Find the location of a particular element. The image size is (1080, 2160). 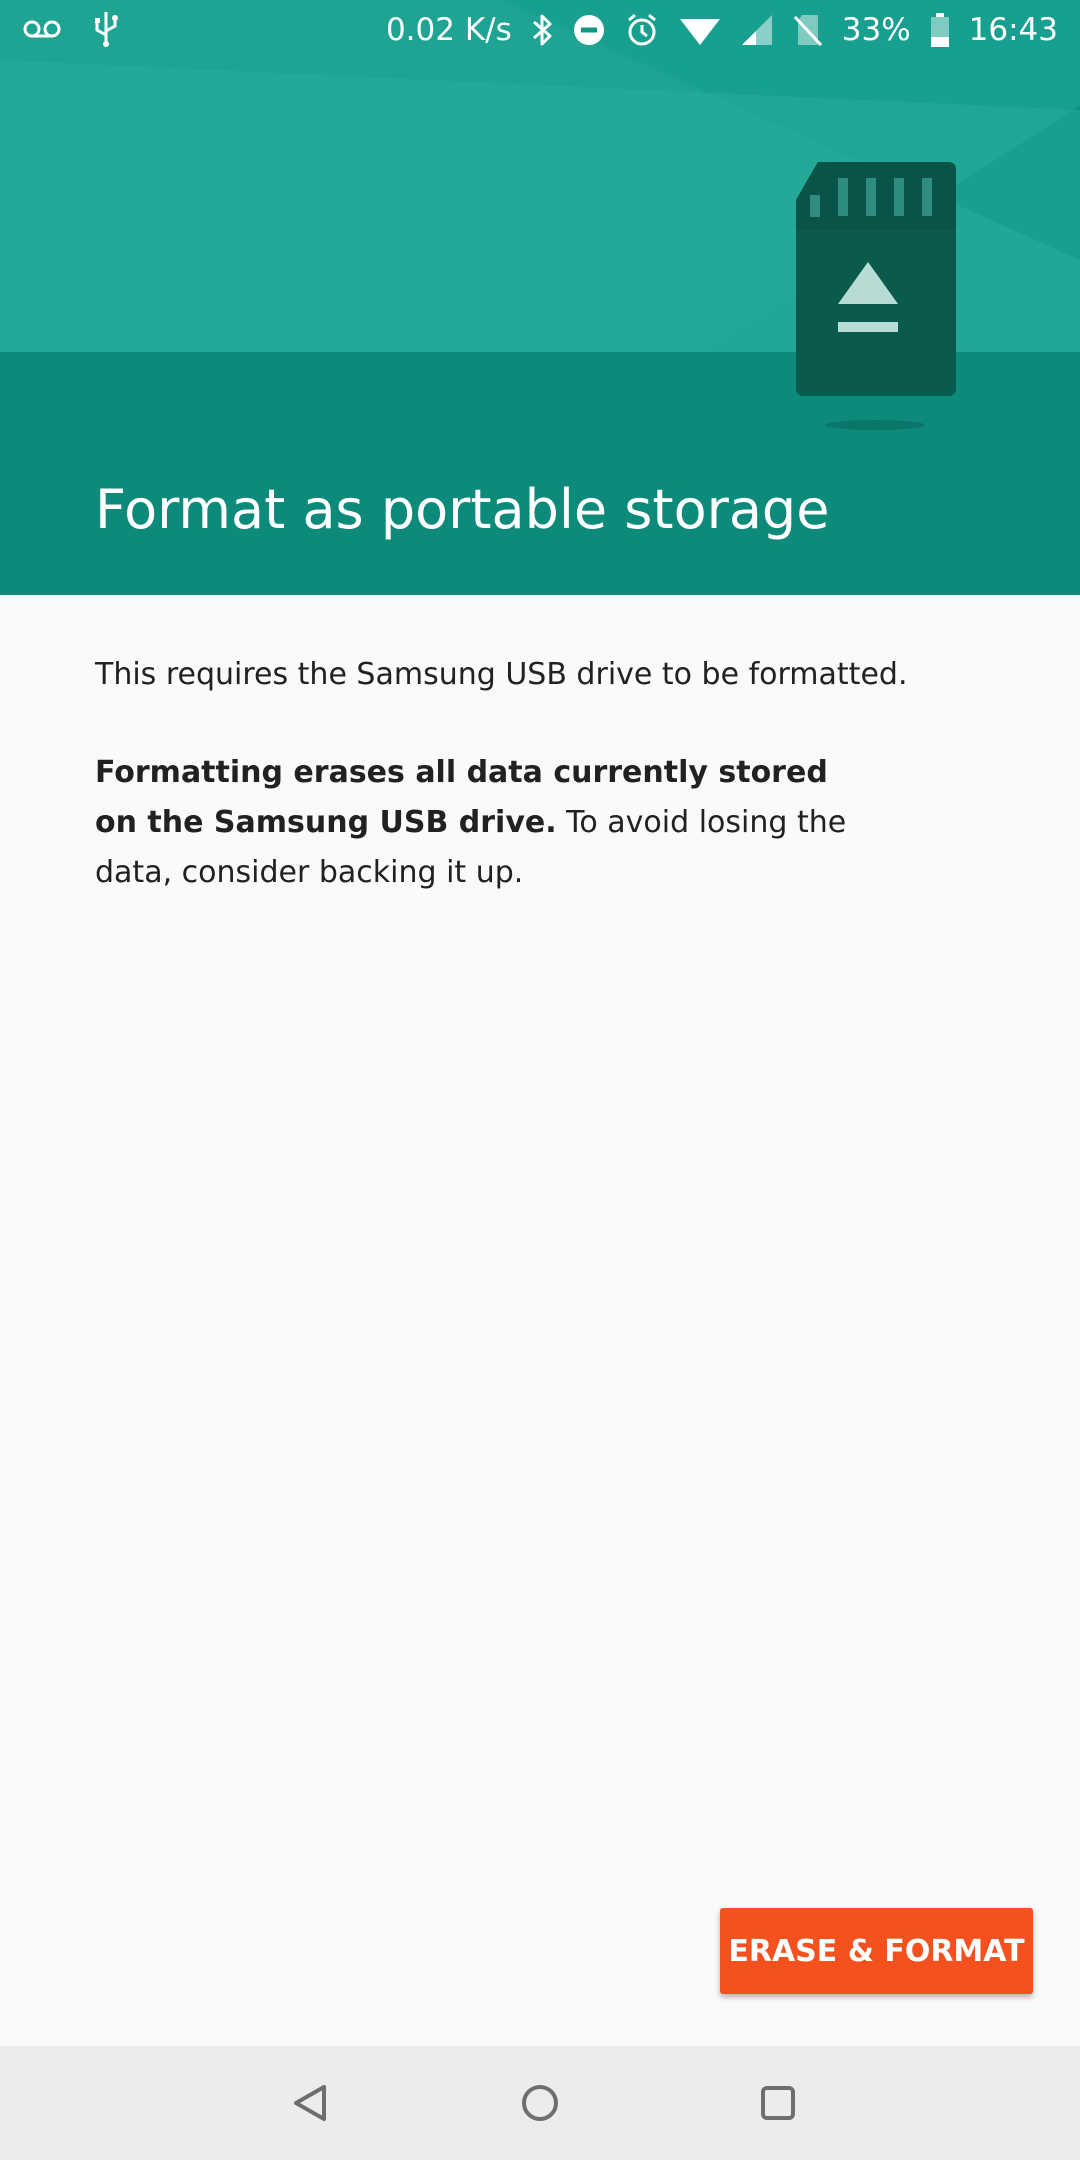

no-sim-icon is located at coordinates (807, 31).